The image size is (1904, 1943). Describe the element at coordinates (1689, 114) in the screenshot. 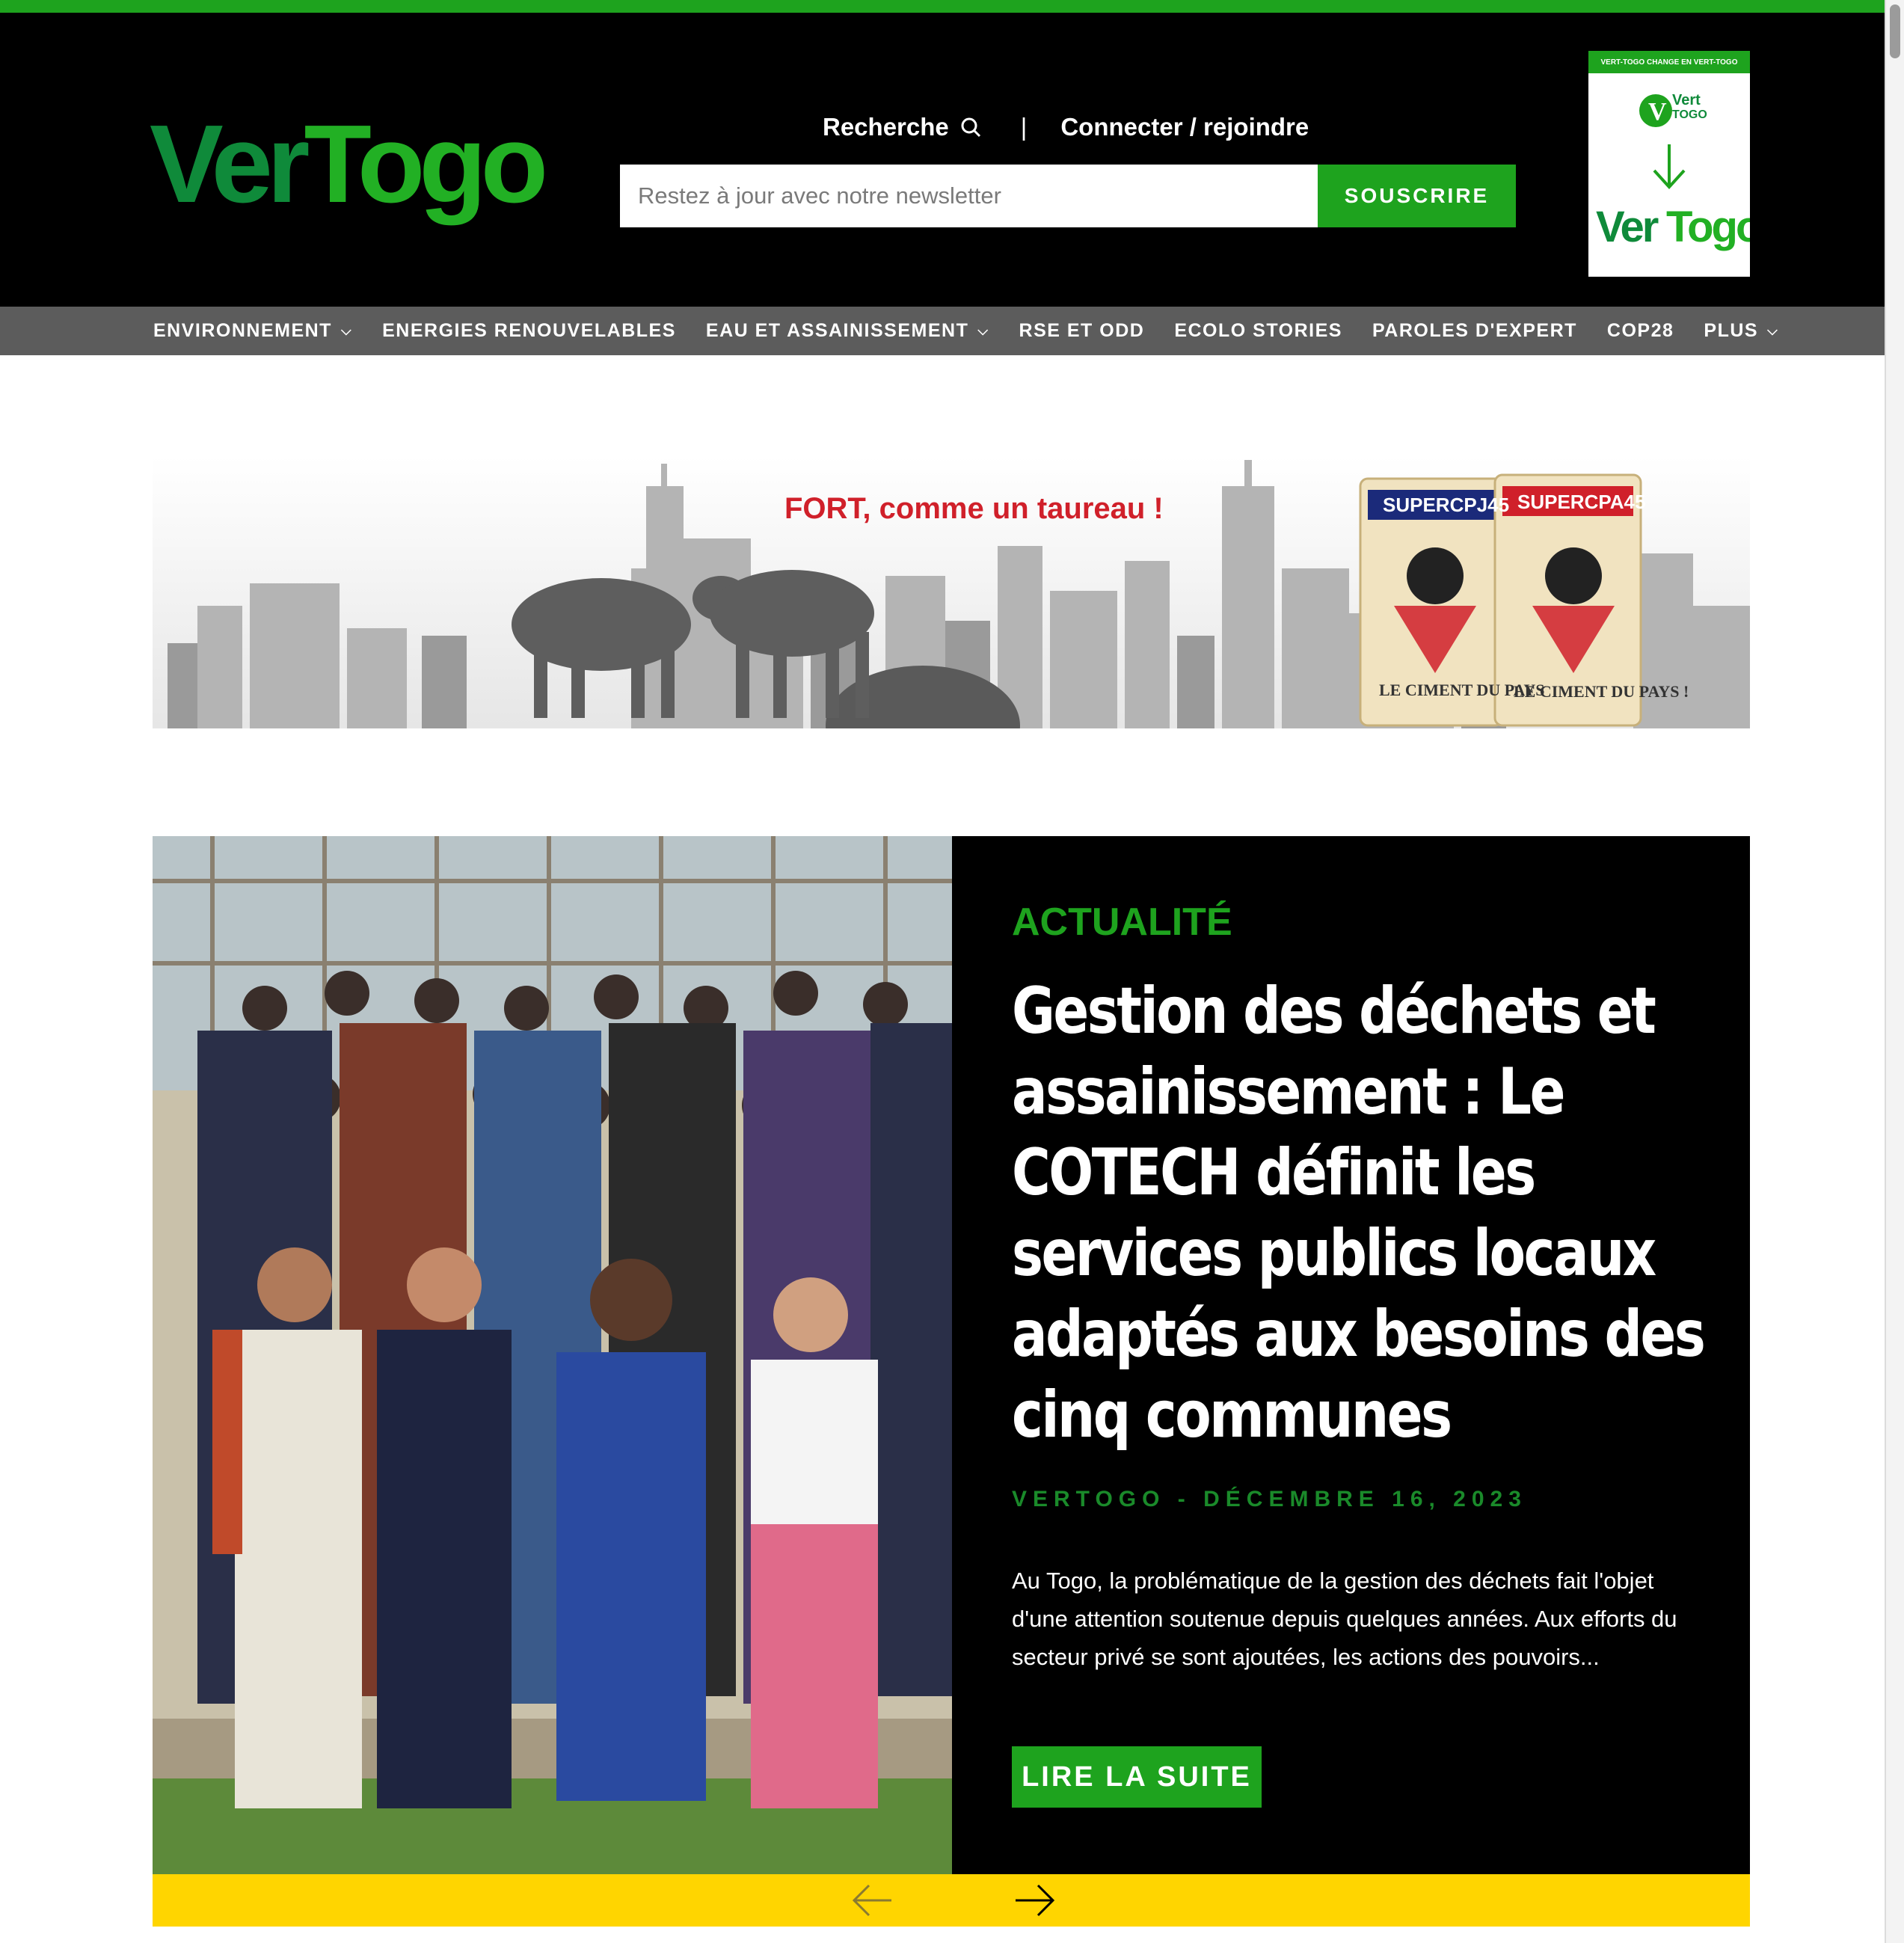

I see `svg-text: TOGO` at that location.